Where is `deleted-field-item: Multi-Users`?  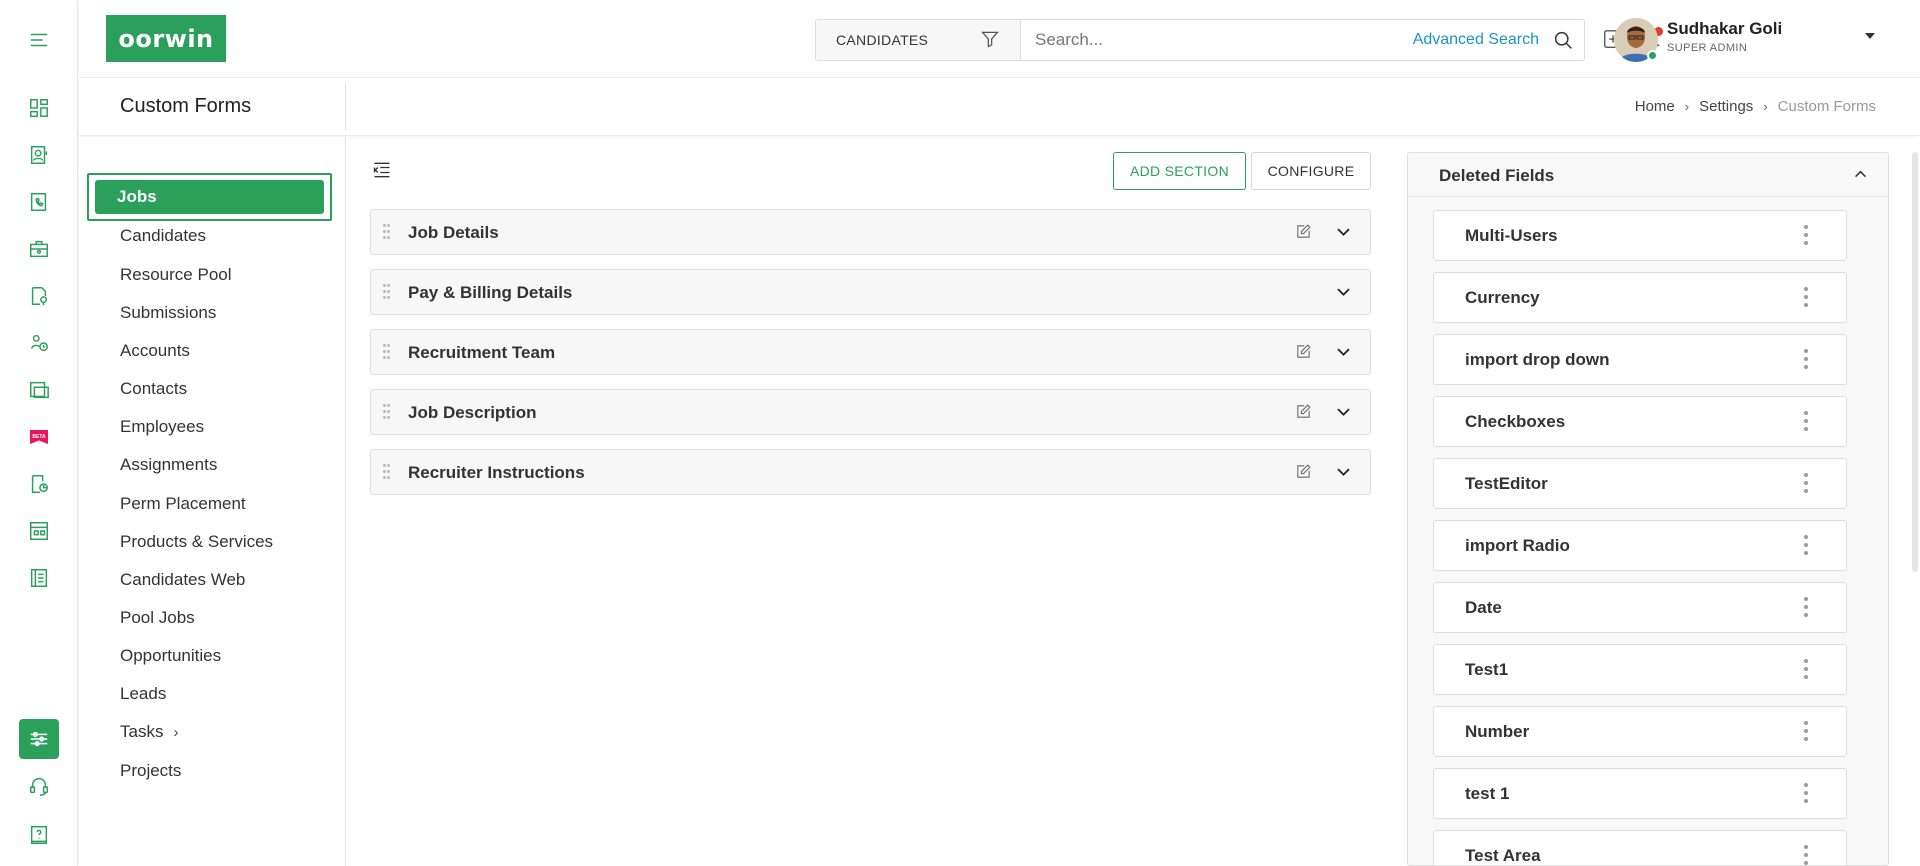
deleted-field-item: Multi-Users is located at coordinates (1640, 235).